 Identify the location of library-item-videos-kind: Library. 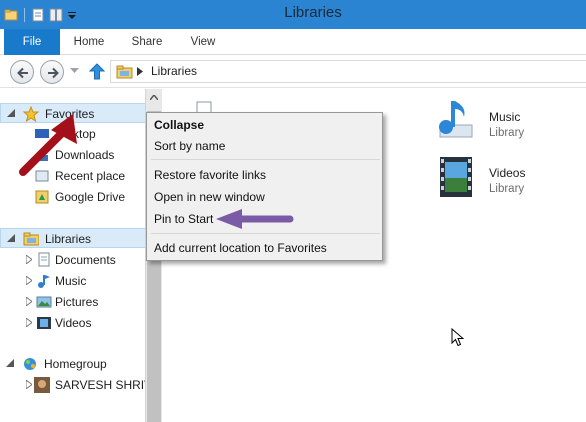
(507, 189).